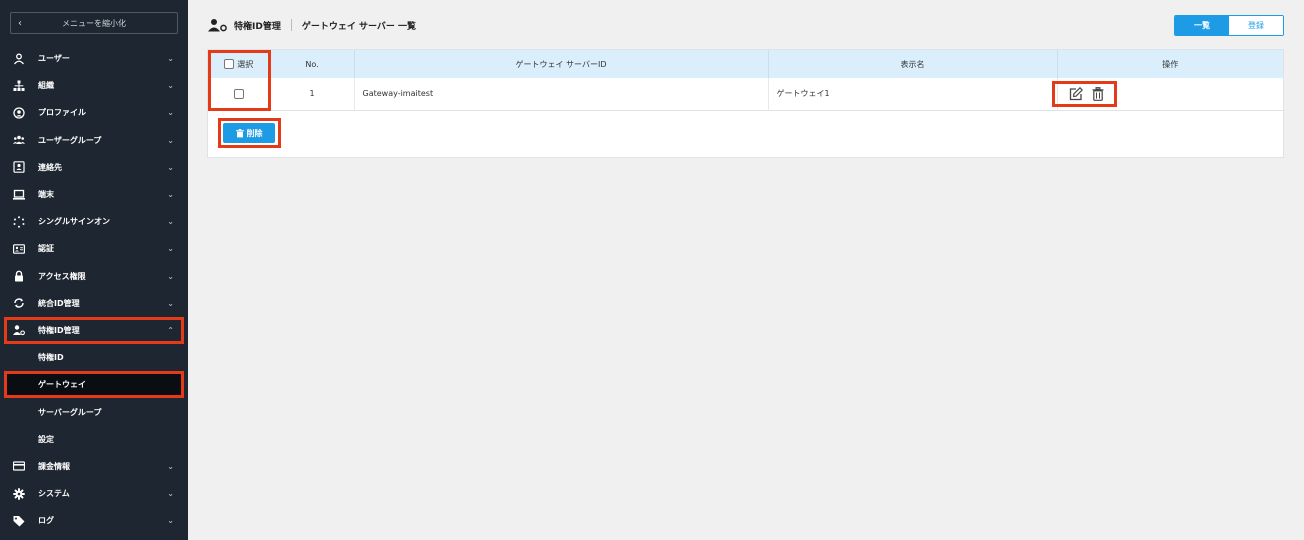  What do you see at coordinates (561, 94) in the screenshot?
I see `row-gateway-id: Gateway-imaitest` at bounding box center [561, 94].